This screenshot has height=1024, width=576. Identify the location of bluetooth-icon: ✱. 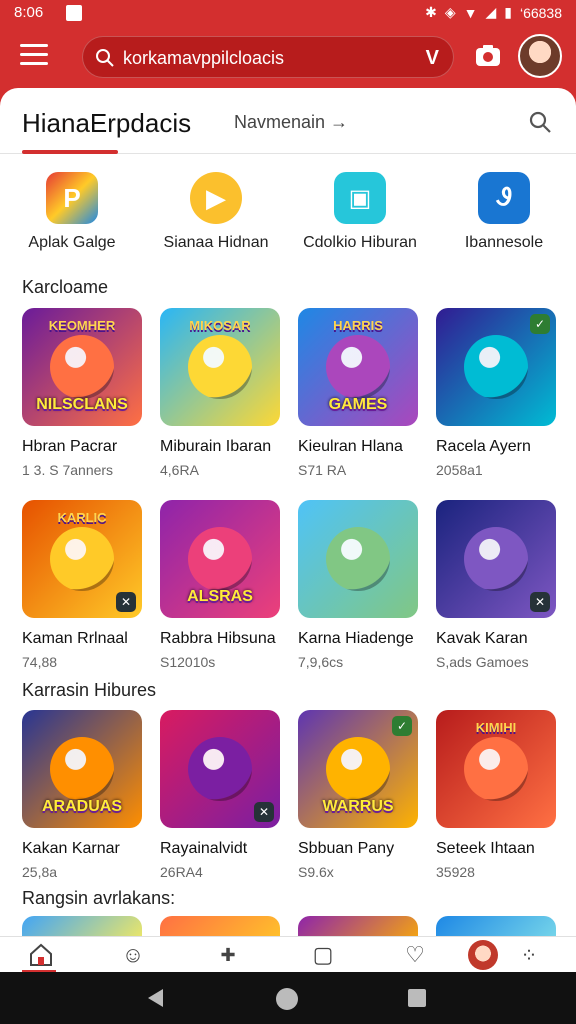
(431, 12).